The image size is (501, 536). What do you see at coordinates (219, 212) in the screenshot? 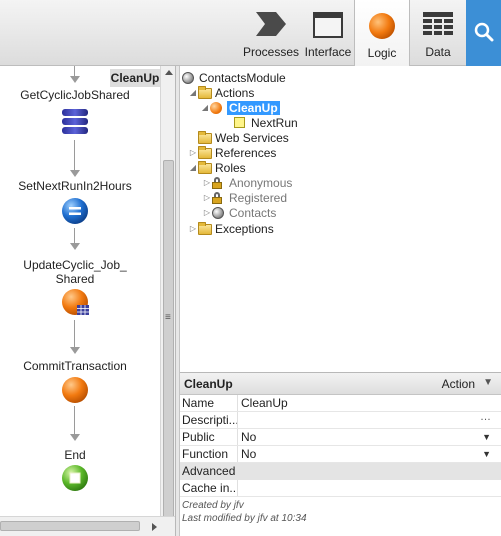
I see `role-globe-icon` at bounding box center [219, 212].